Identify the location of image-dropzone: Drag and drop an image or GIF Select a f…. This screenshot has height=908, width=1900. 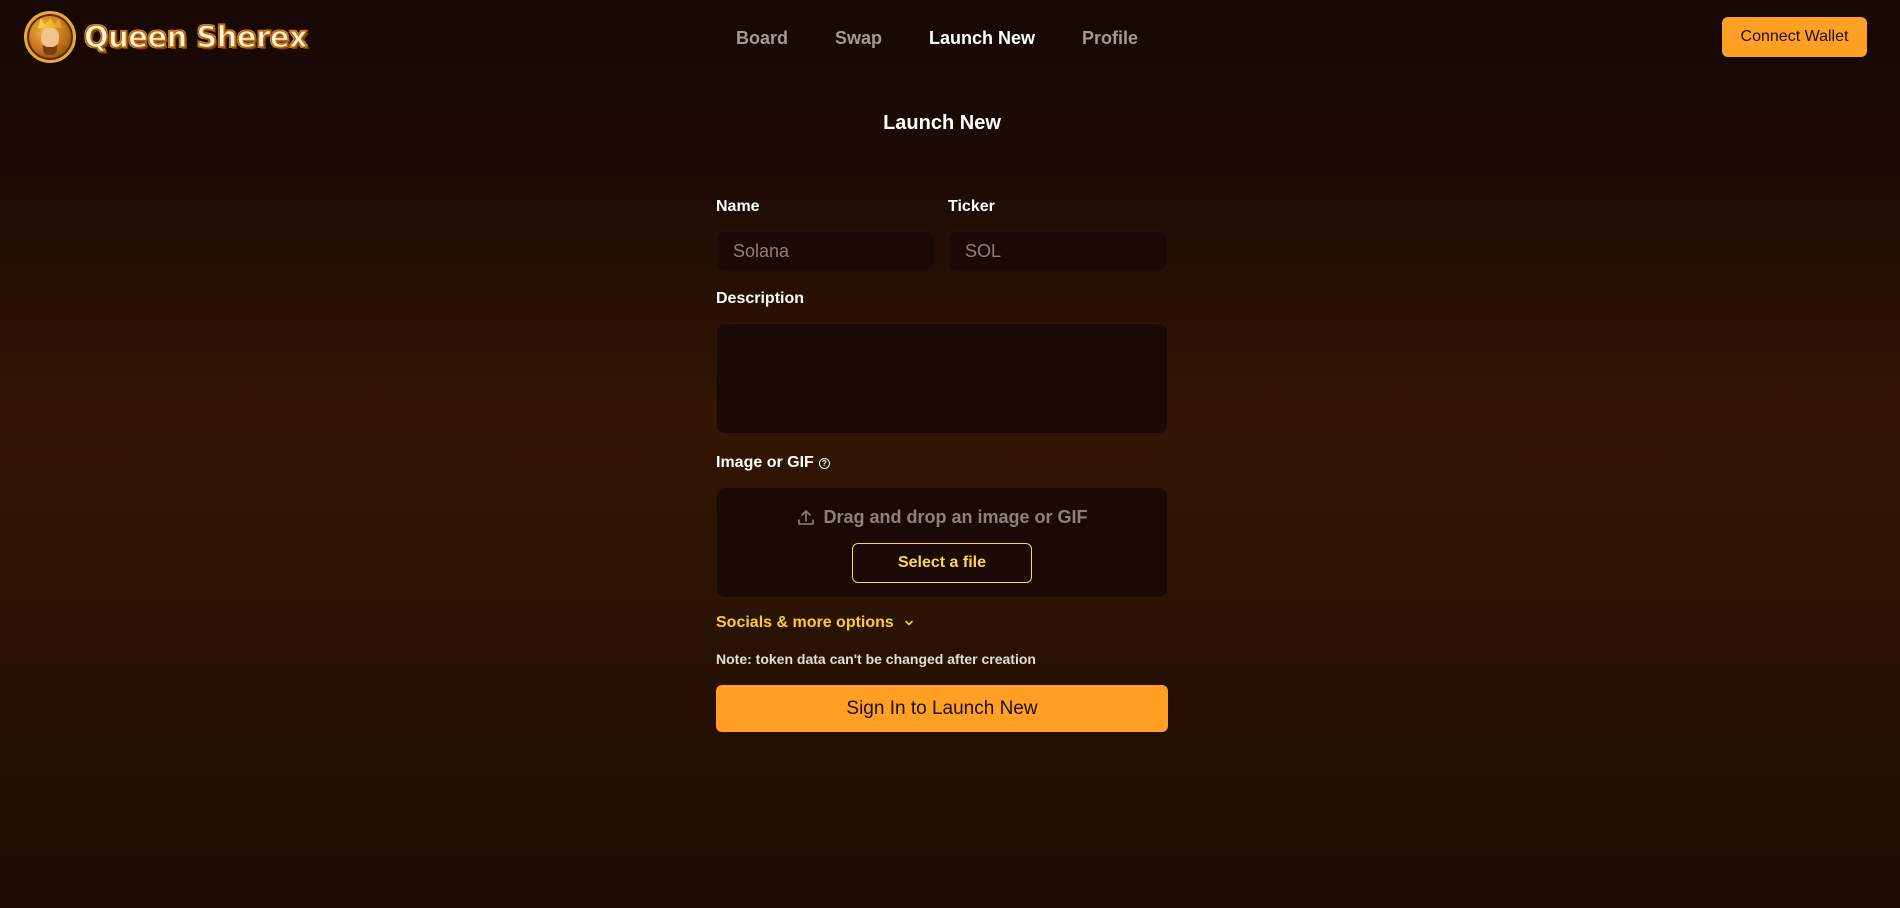
(942, 542).